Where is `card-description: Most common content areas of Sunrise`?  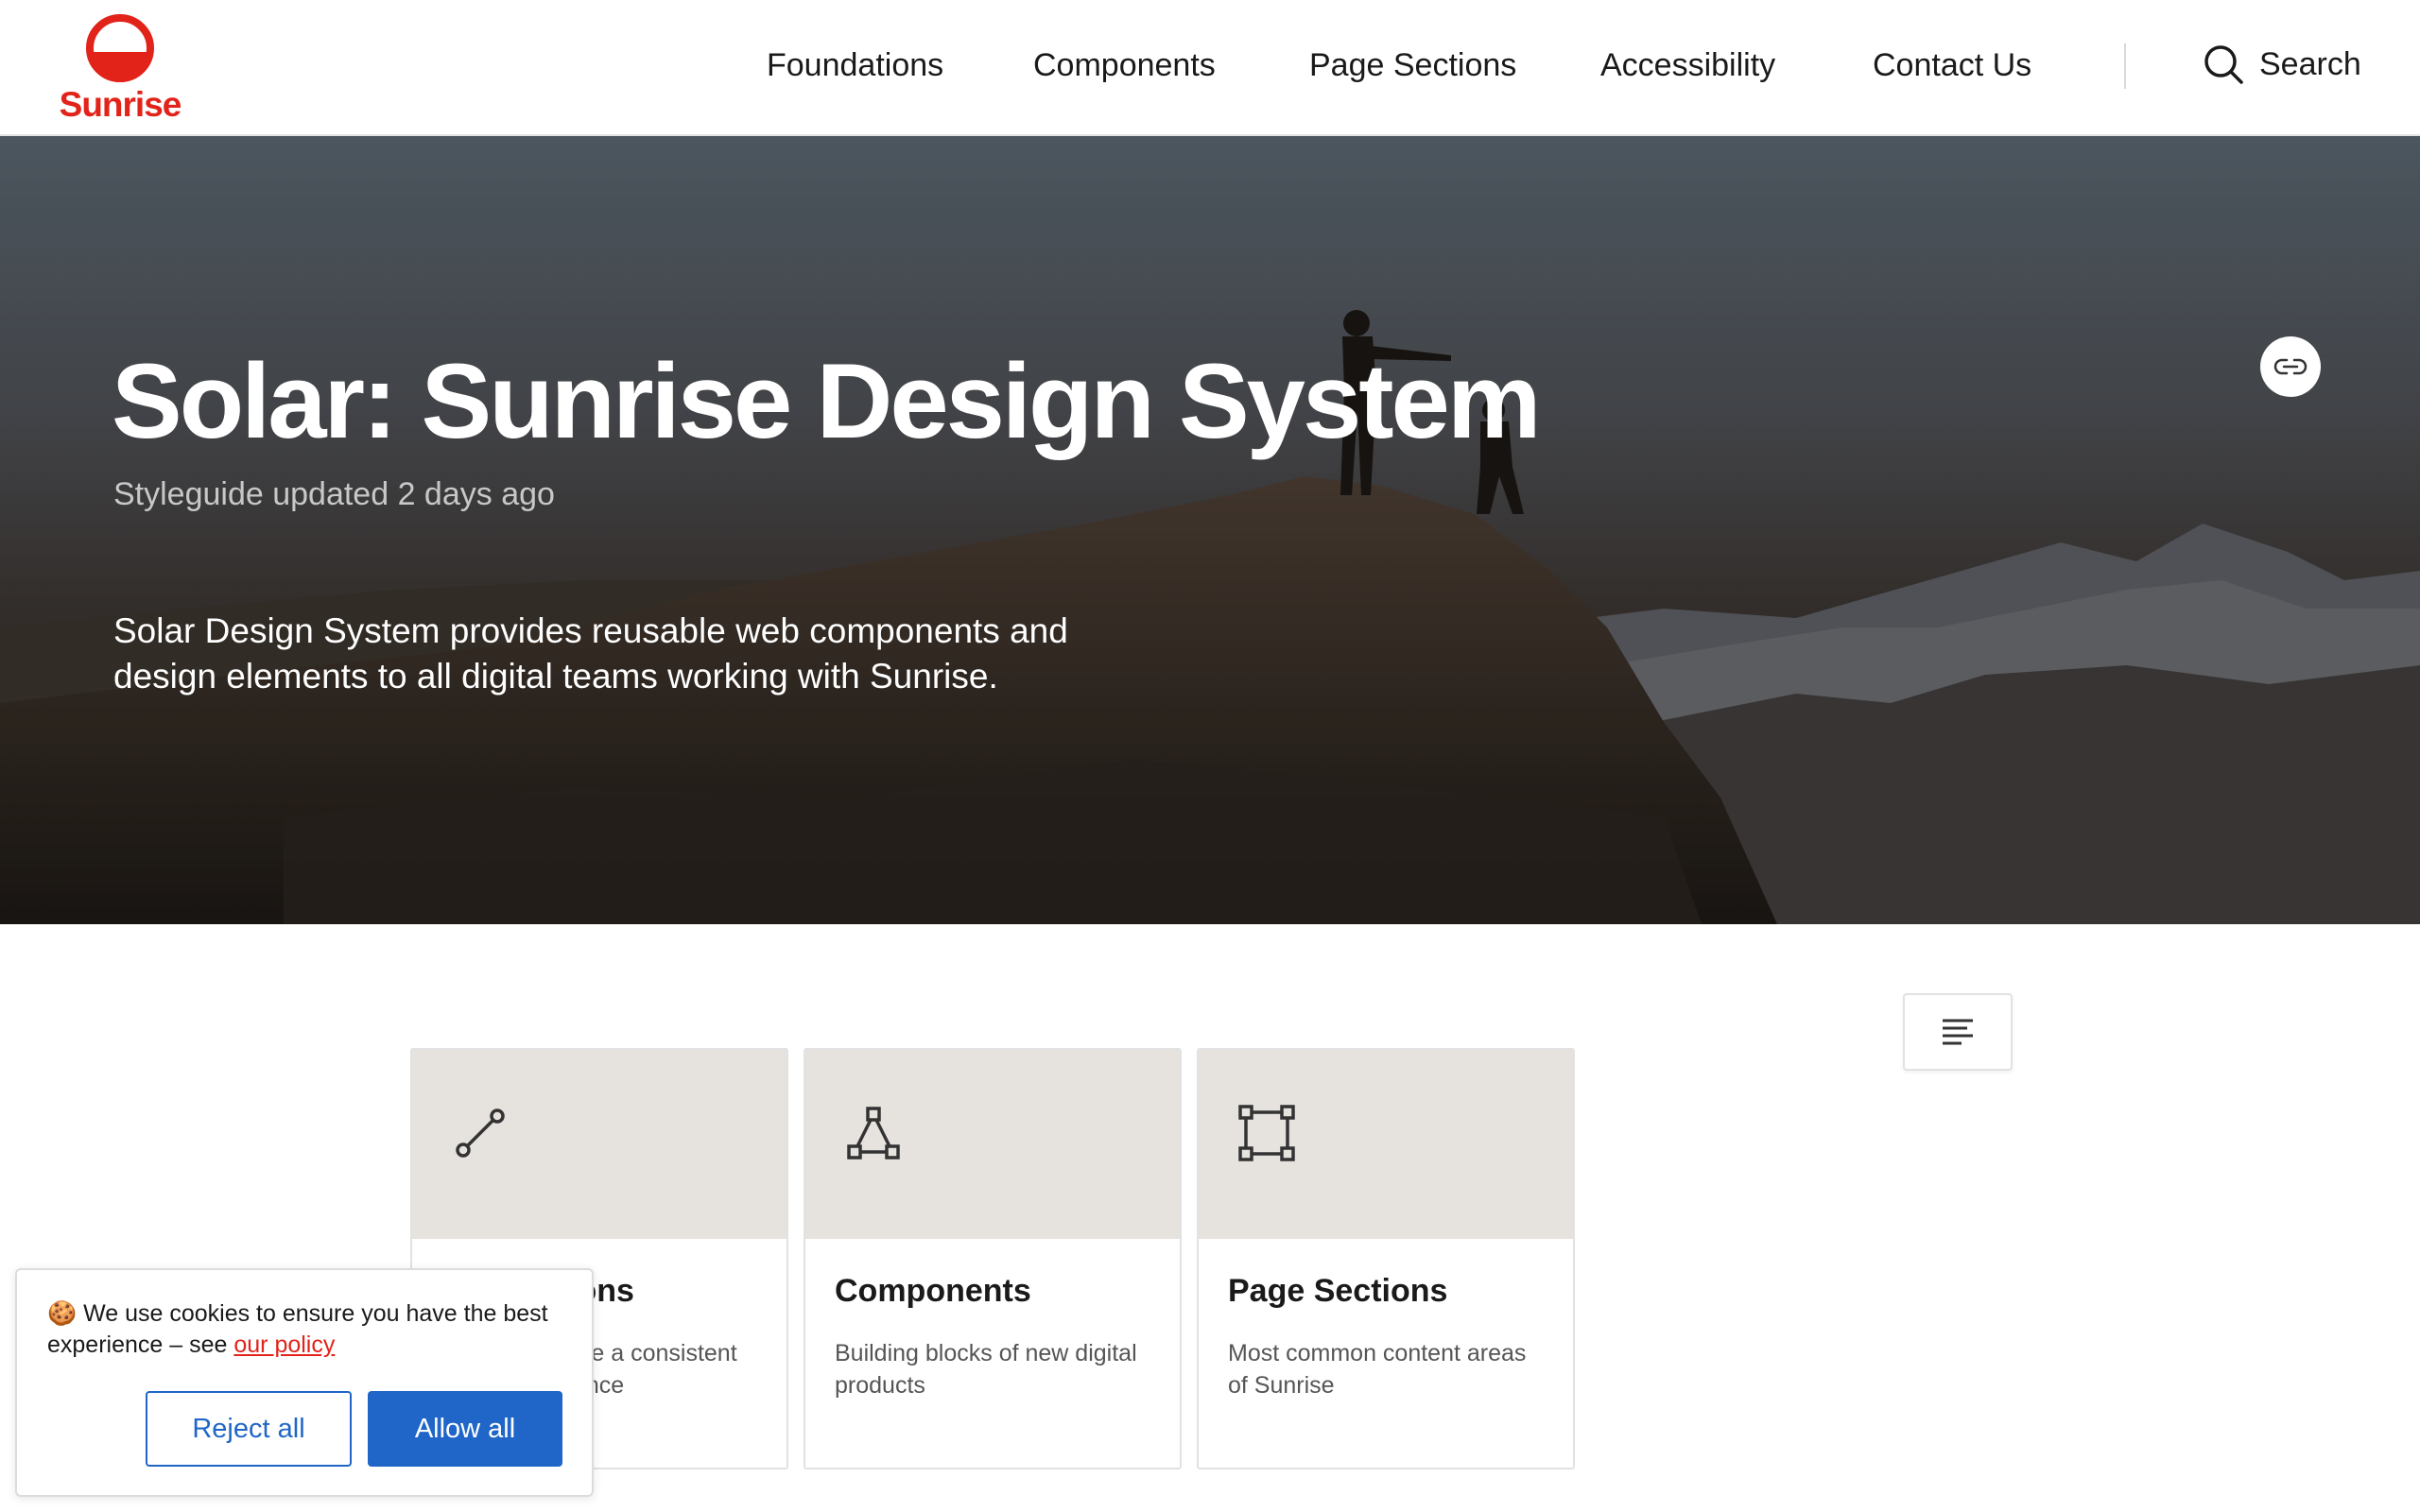 card-description: Most common content areas of Sunrise is located at coordinates (1377, 1369).